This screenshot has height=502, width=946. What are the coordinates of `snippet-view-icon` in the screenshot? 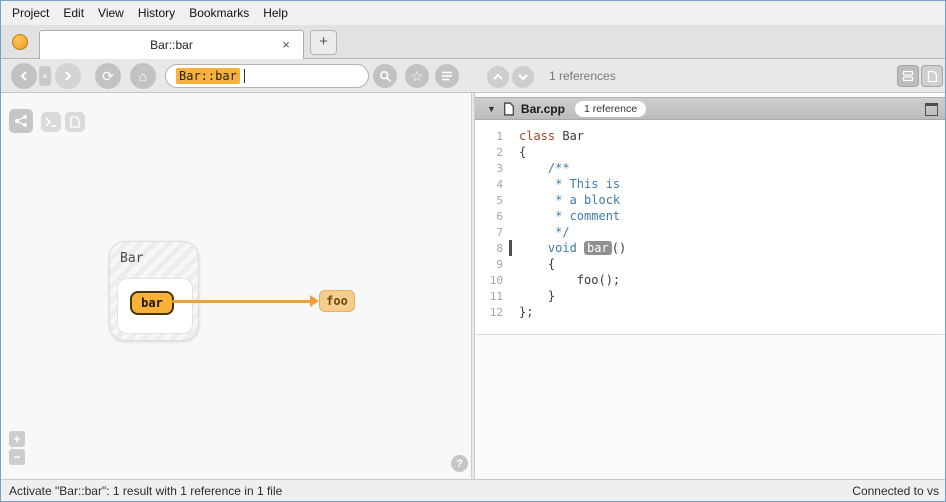 It's located at (908, 76).